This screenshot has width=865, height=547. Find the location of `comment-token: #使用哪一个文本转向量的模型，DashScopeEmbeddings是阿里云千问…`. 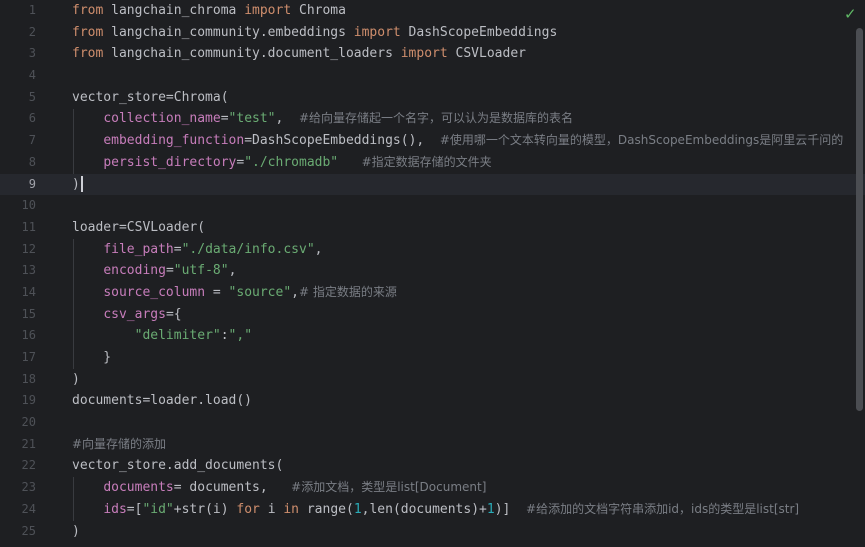

comment-token: #使用哪一个文本转向量的模型，DashScopeEmbeddings是阿里云千问… is located at coordinates (641, 140).